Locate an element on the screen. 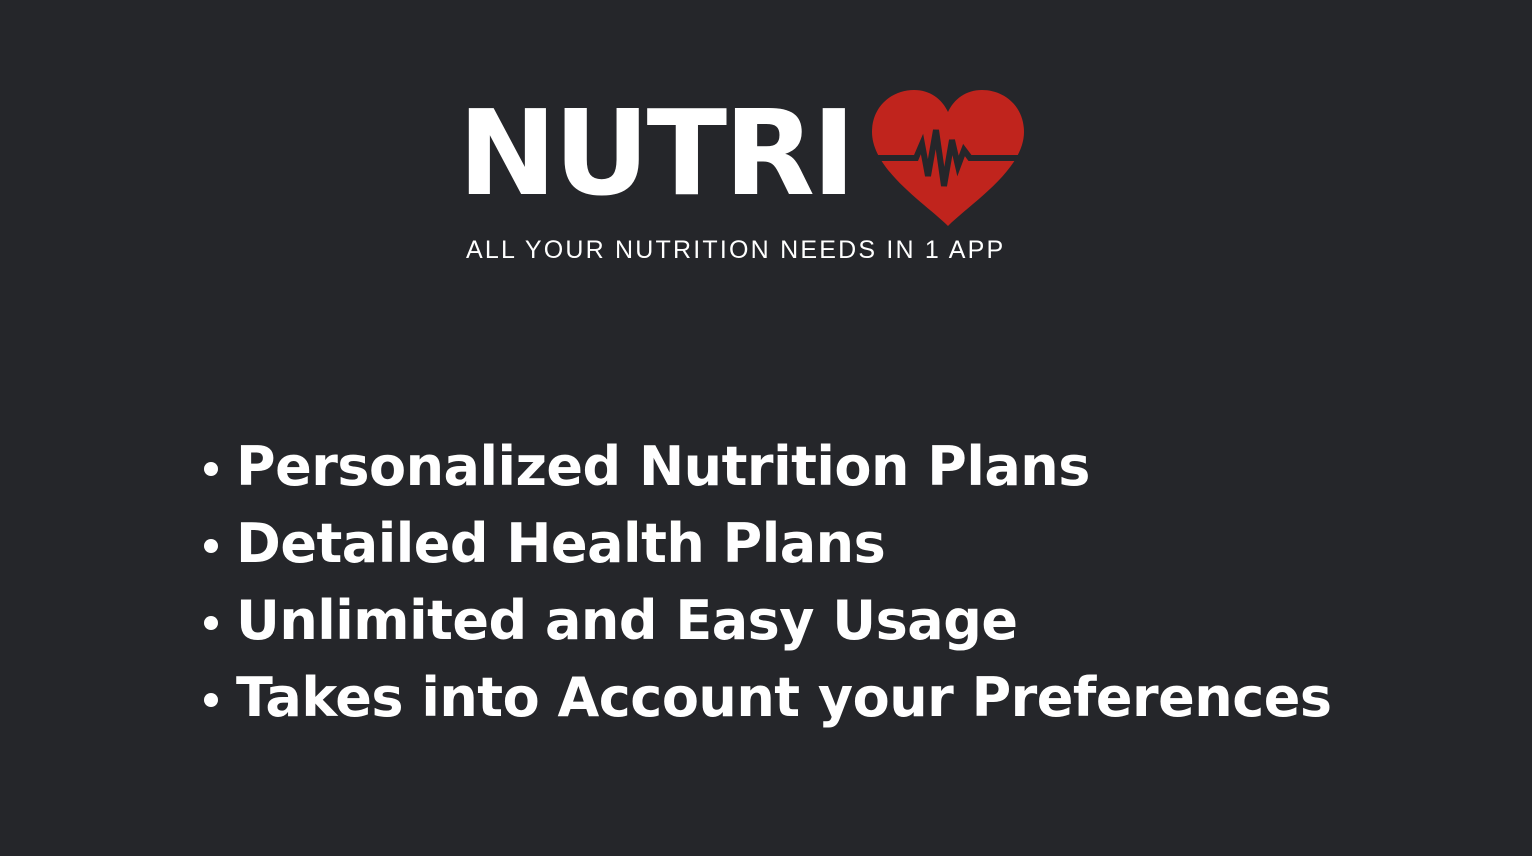 The image size is (1532, 856). feature-item: Takes into Account your Preferences is located at coordinates (766, 697).